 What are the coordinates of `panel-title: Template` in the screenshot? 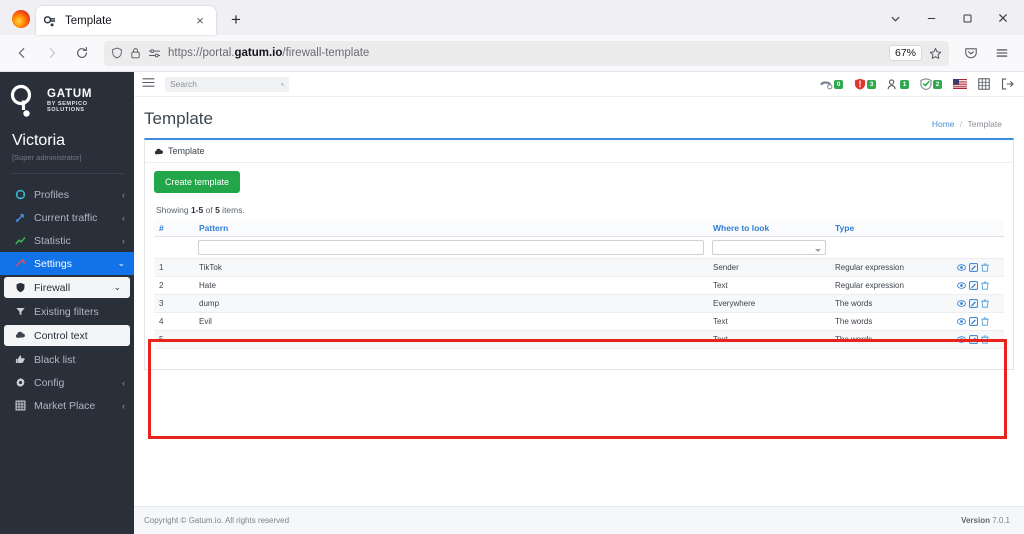 It's located at (186, 151).